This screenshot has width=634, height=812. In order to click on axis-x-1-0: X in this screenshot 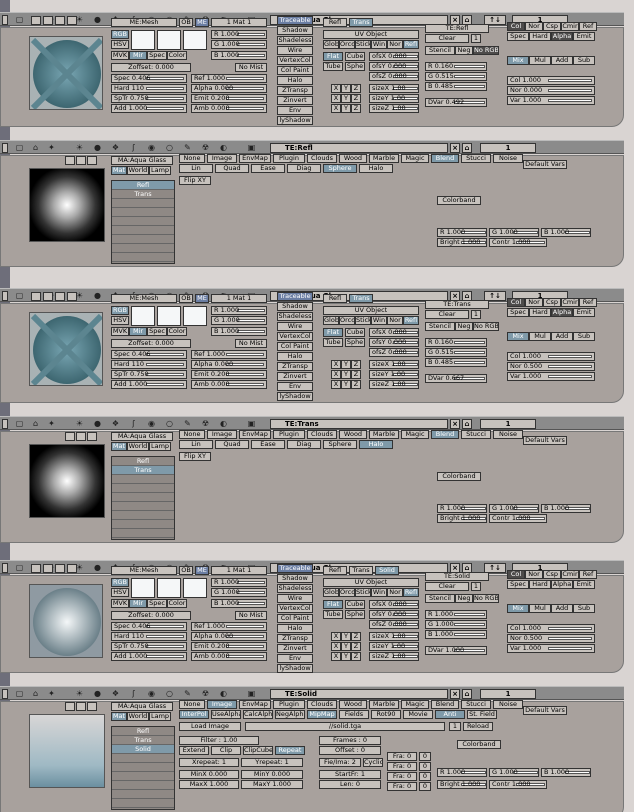, I will do `click(336, 98)`.